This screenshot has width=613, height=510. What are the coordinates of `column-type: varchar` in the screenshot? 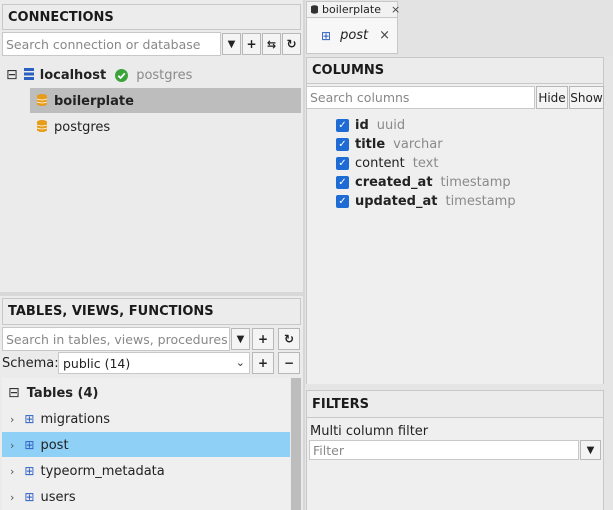 It's located at (418, 144).